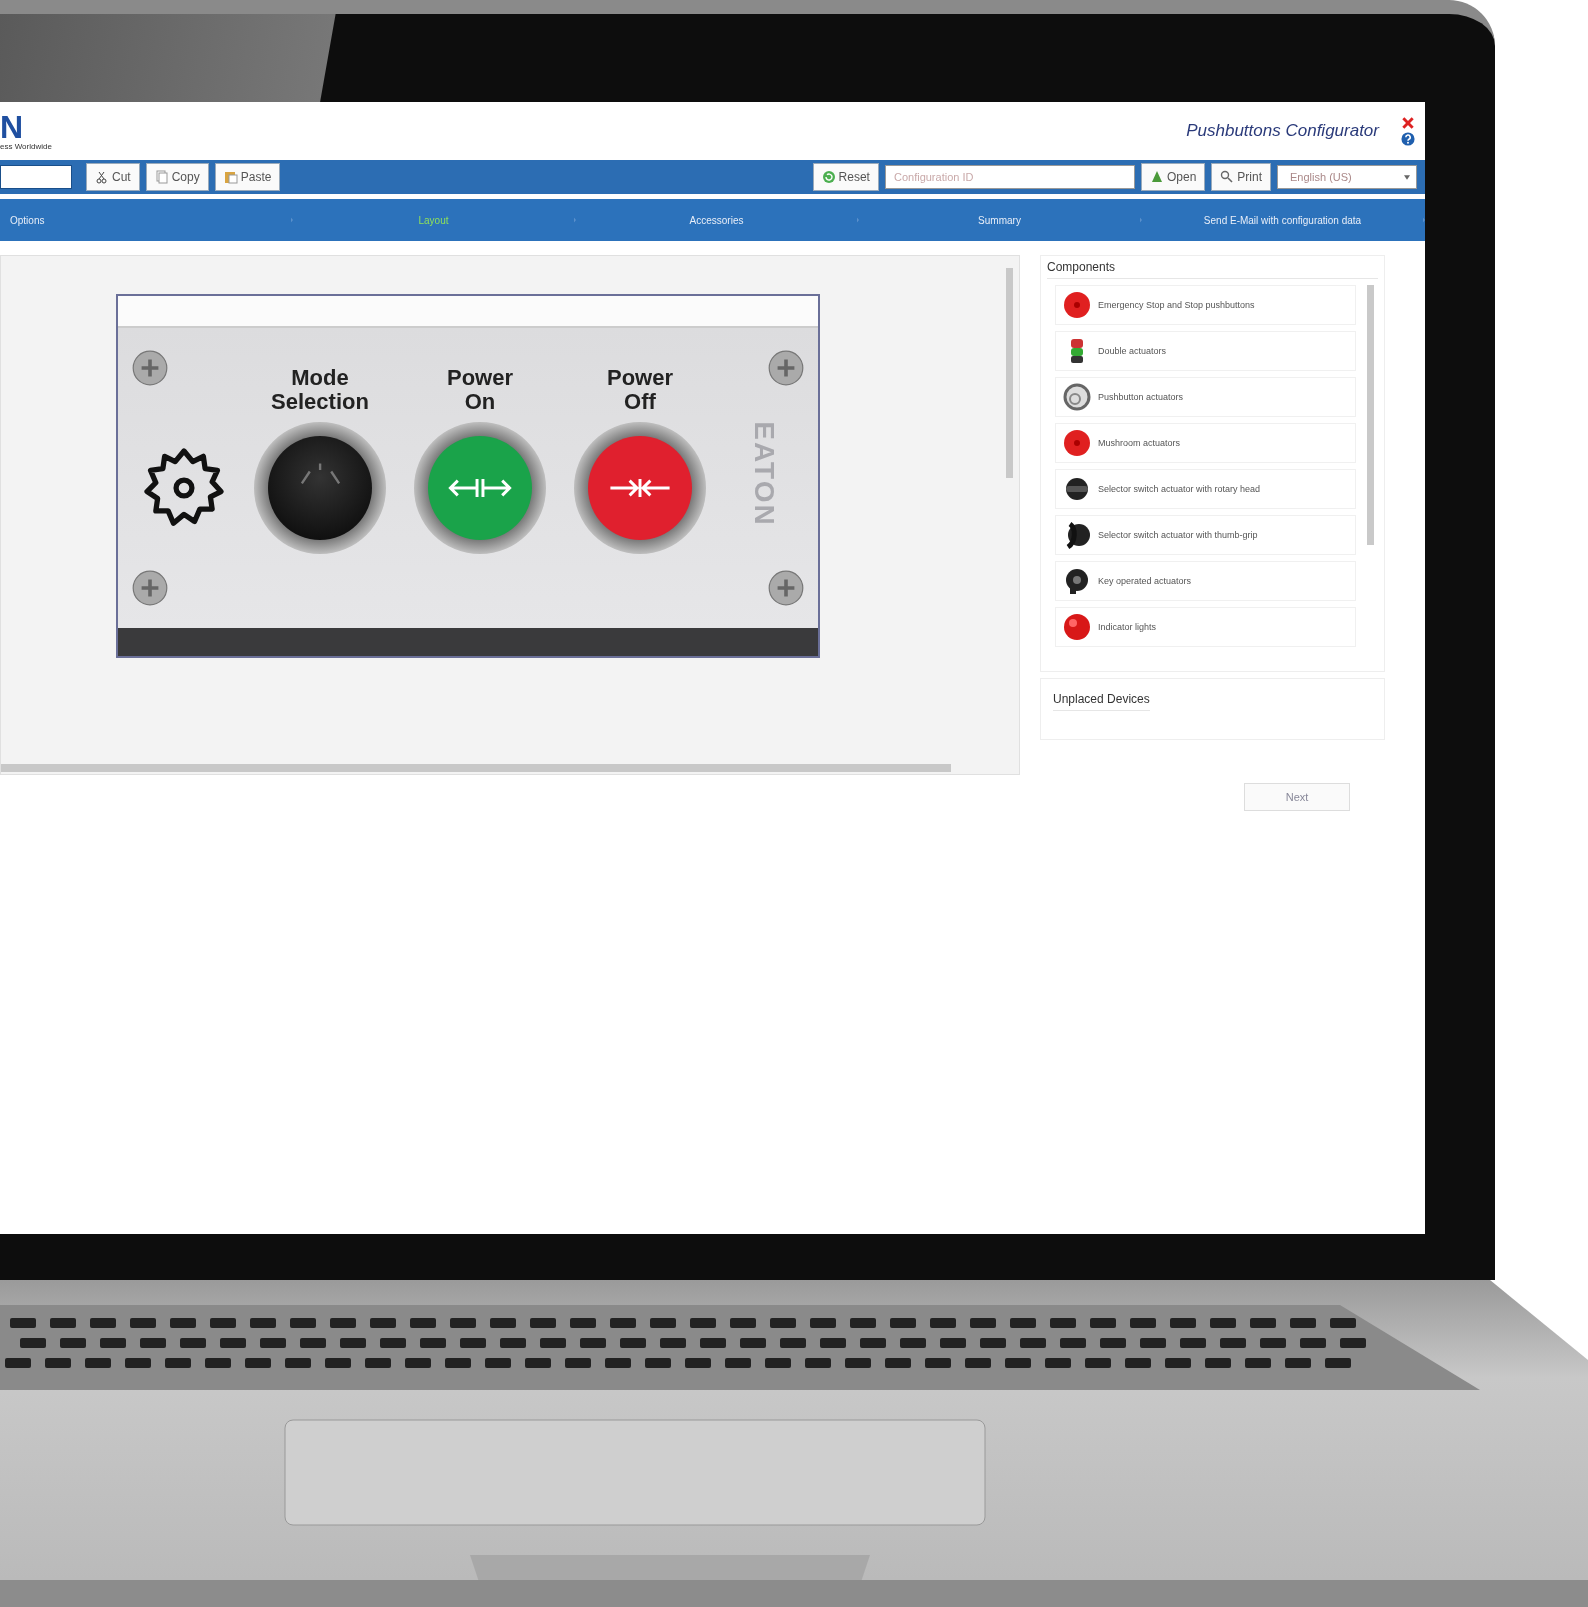 This screenshot has width=1588, height=1607. What do you see at coordinates (763, 474) in the screenshot?
I see `brand-mark: EATON` at bounding box center [763, 474].